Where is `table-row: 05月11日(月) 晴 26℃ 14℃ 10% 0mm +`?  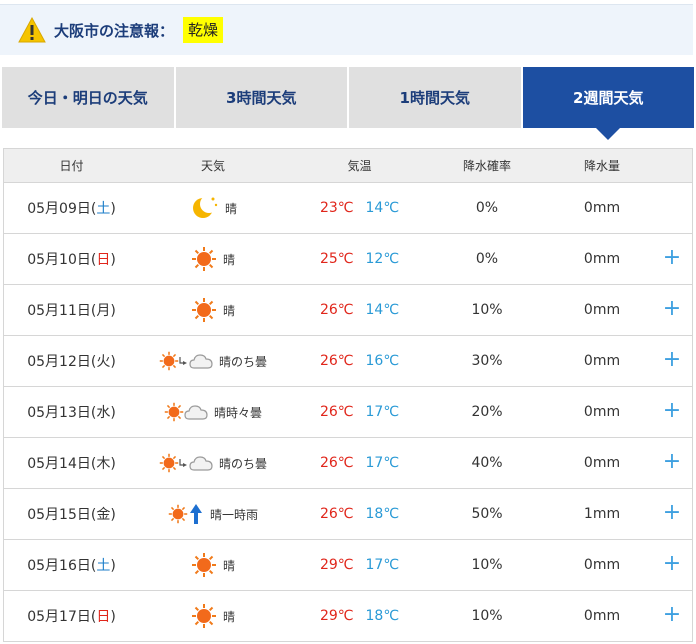
table-row: 05月11日(月) 晴 26℃ 14℃ 10% 0mm + is located at coordinates (348, 310).